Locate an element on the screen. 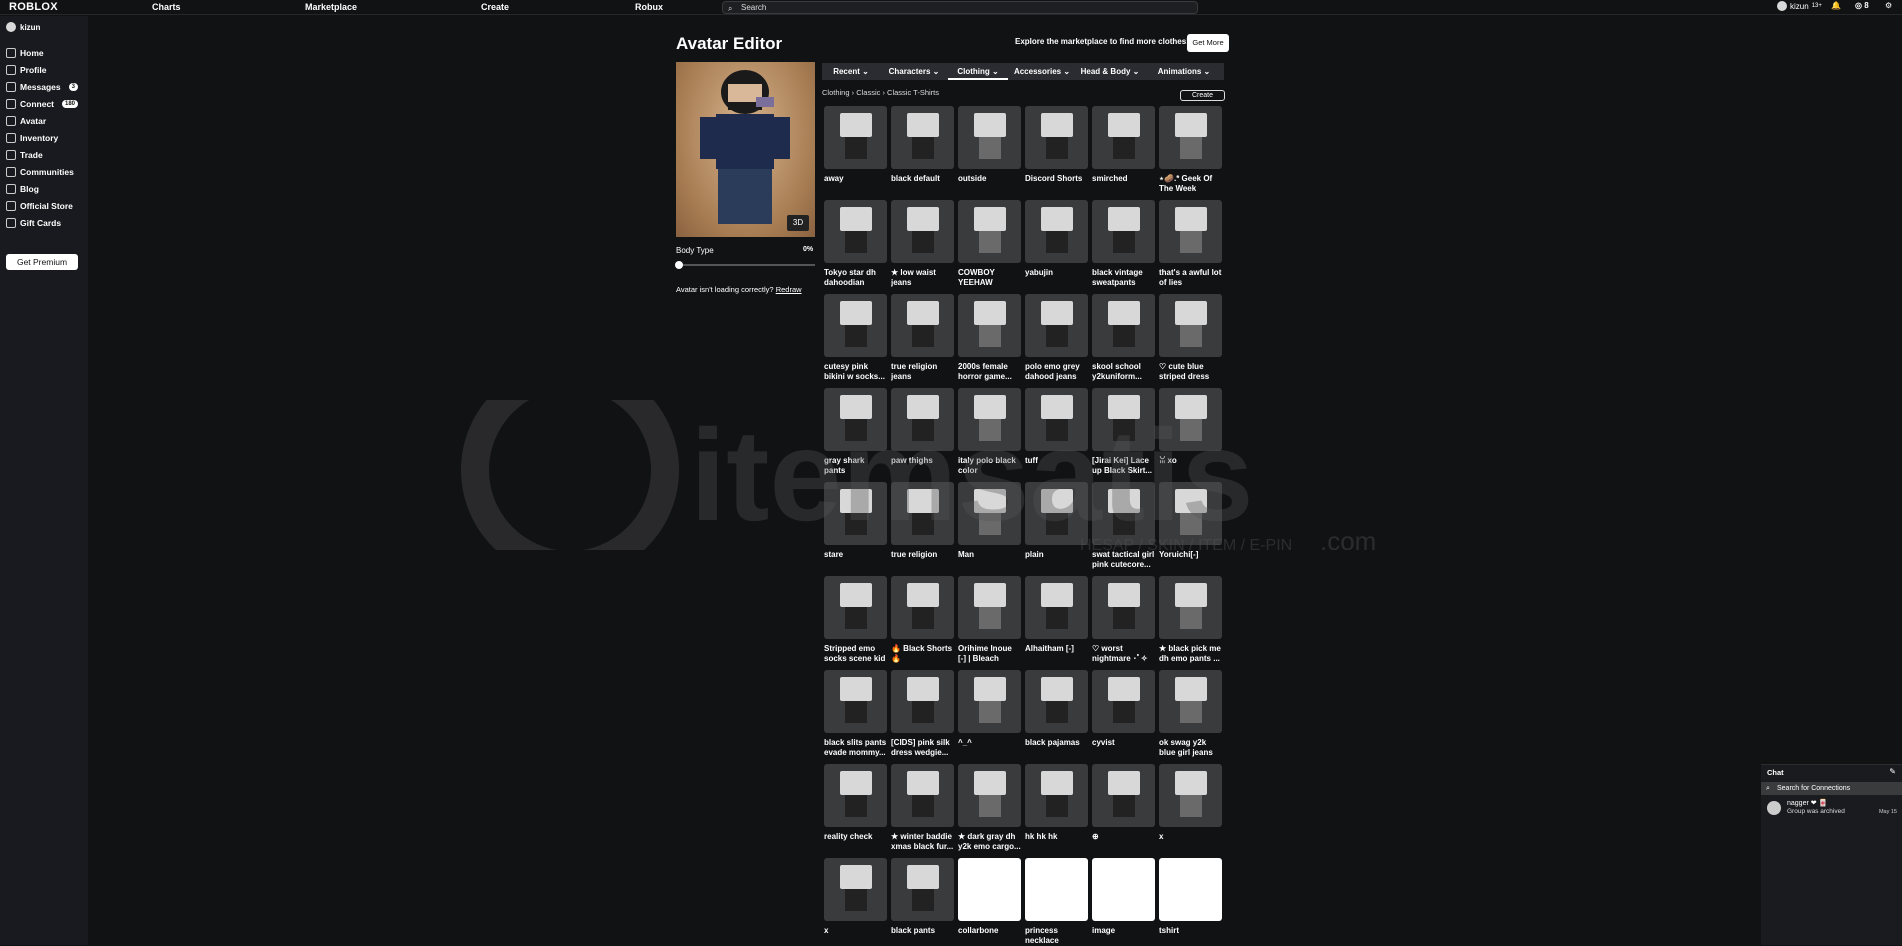 This screenshot has width=1902, height=946. list-item: Man is located at coordinates (989, 521).